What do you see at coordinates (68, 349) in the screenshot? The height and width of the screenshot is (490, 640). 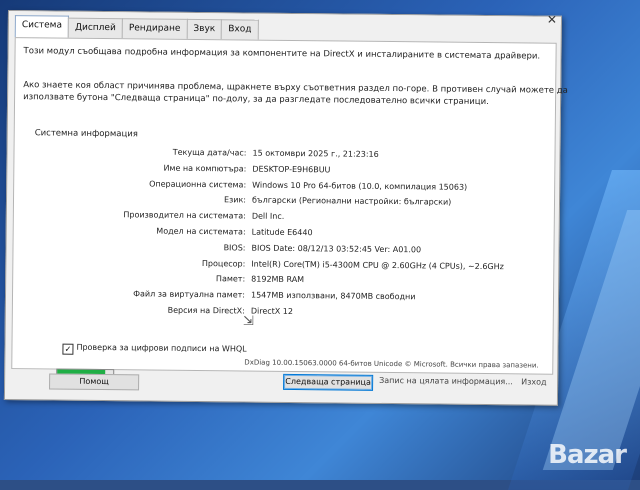 I see `whql-checkbox: ✓` at bounding box center [68, 349].